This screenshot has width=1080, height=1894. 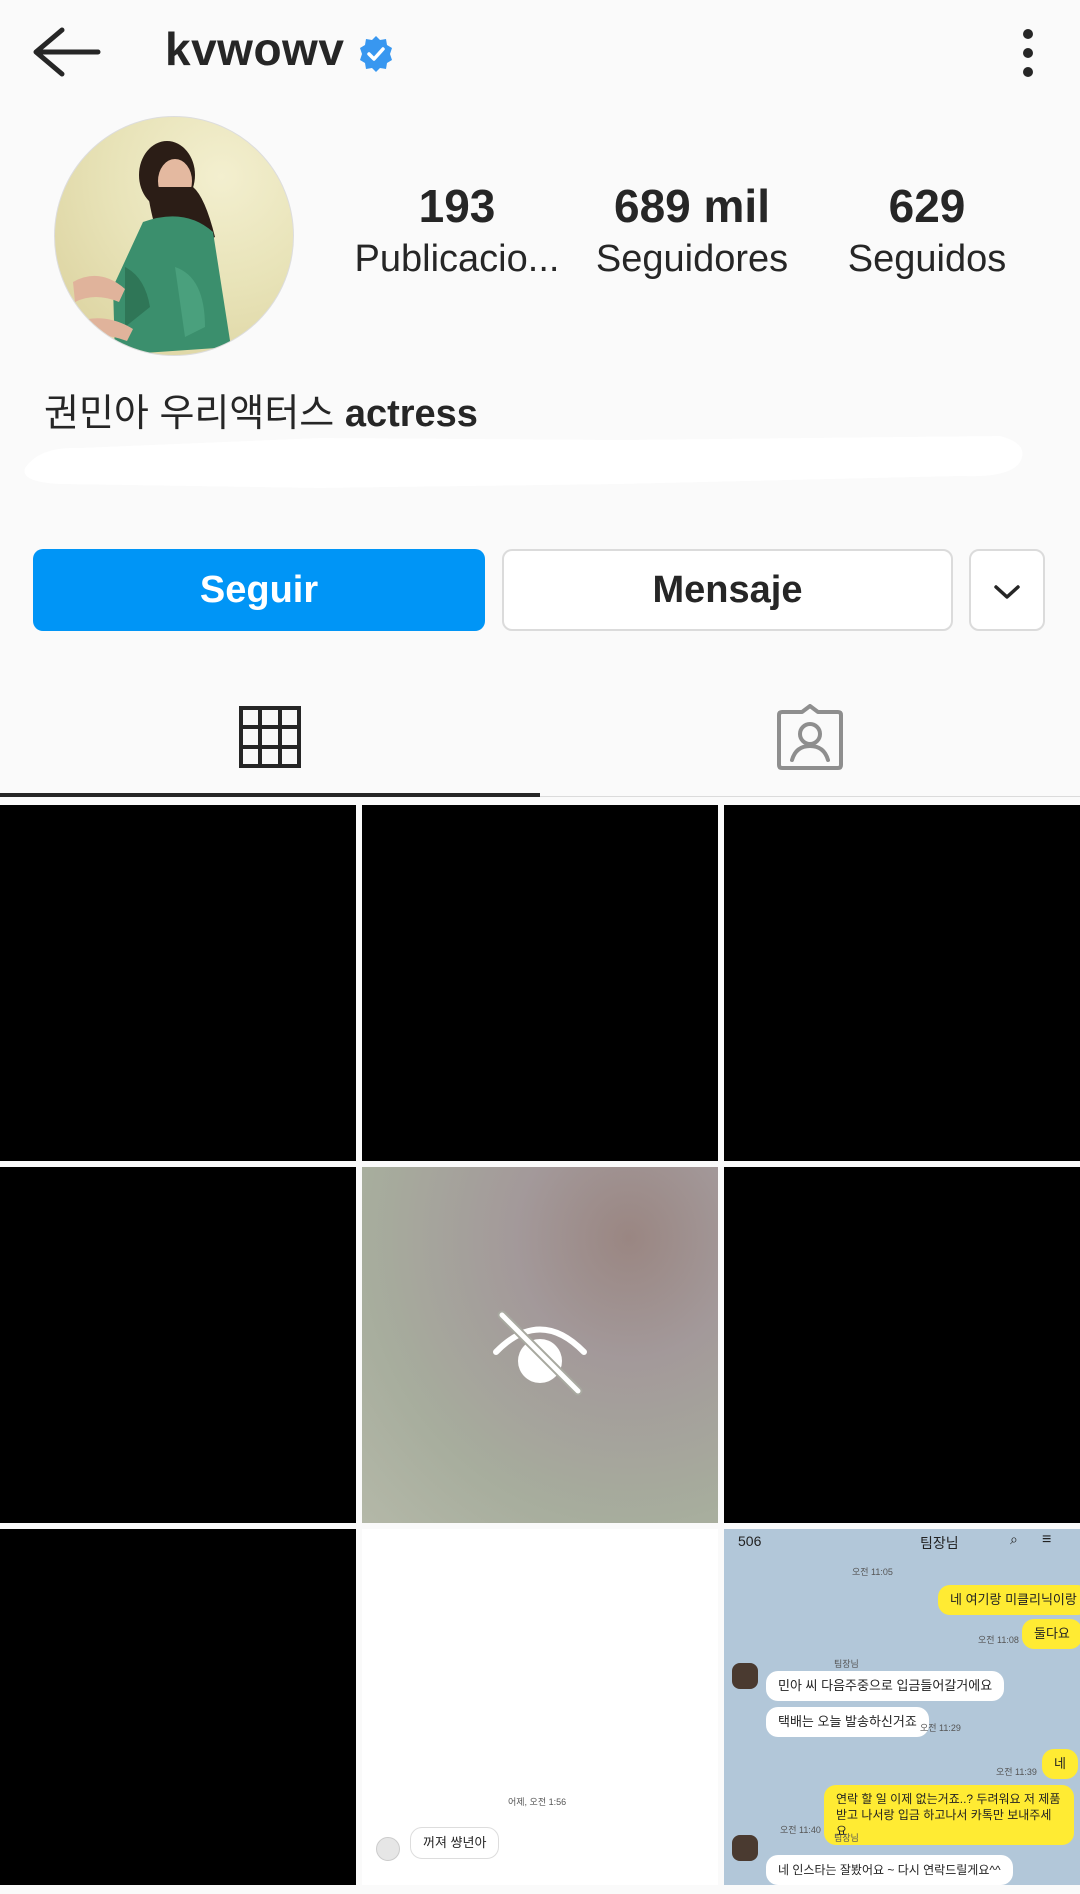 What do you see at coordinates (948, 1799) in the screenshot?
I see `chat-message-line: 연락 할 일 이제 없는거죠..? 두려워요 저 제품` at bounding box center [948, 1799].